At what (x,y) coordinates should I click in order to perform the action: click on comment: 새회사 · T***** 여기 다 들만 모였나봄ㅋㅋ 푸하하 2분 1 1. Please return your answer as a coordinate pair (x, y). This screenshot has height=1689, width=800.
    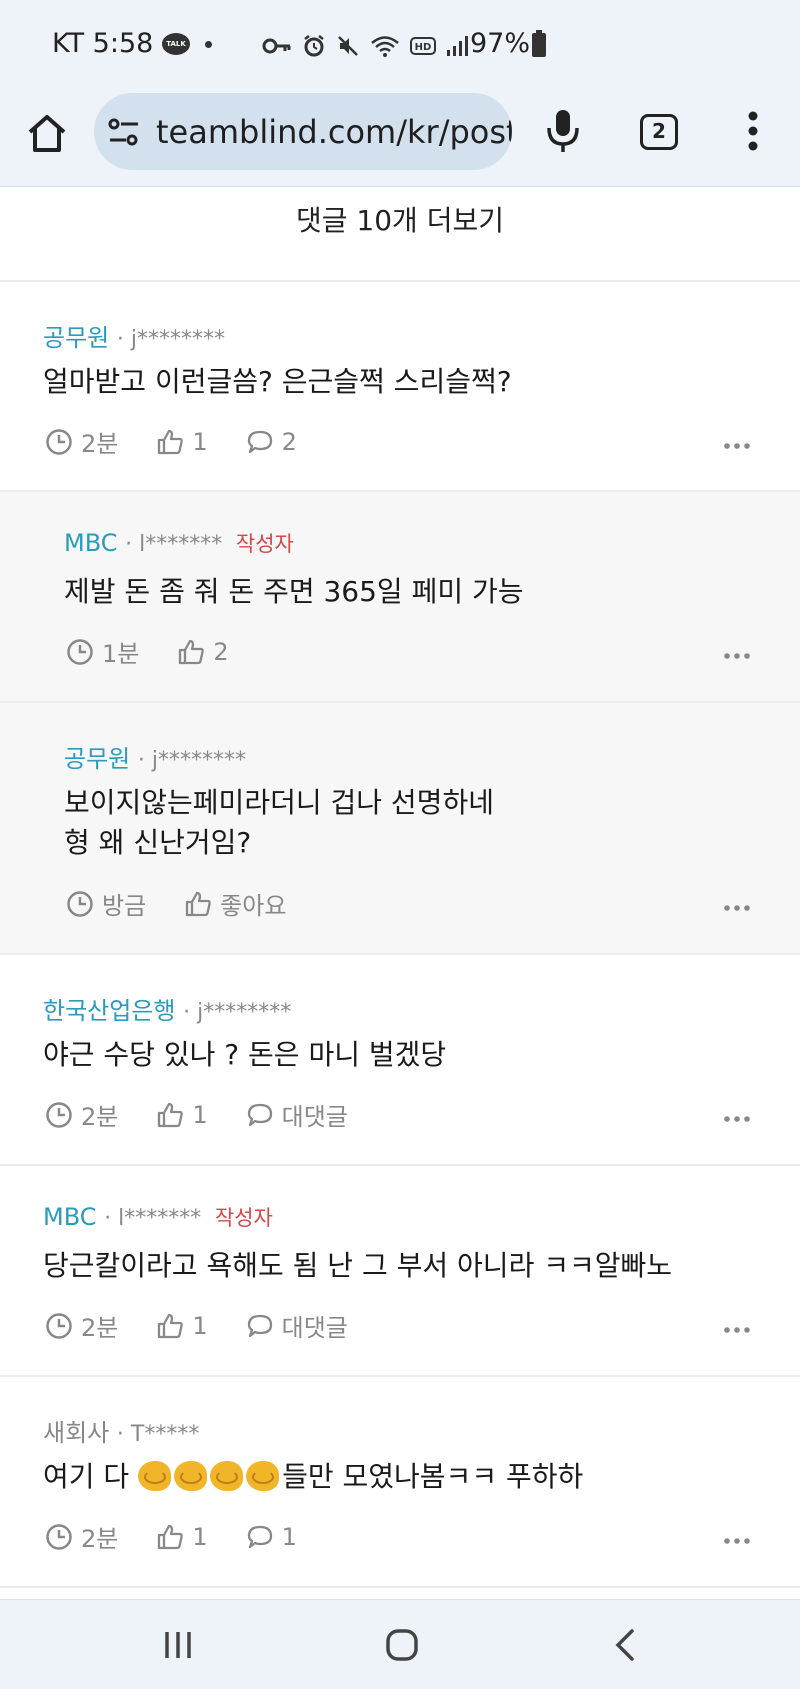
    Looking at the image, I should click on (400, 1482).